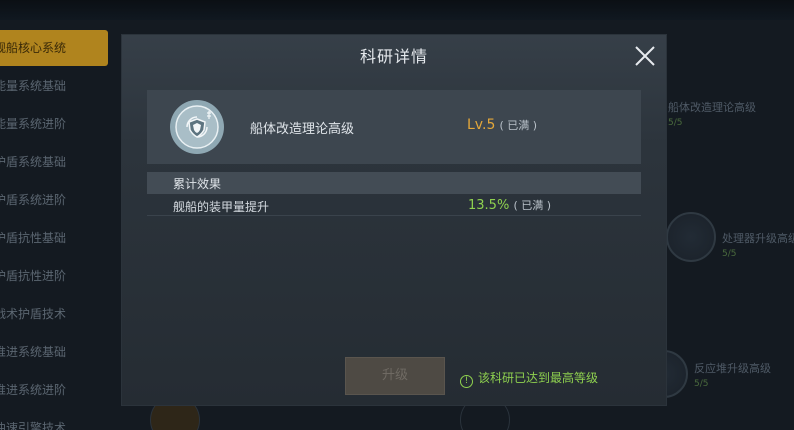 The height and width of the screenshot is (430, 794). I want to click on tech-level: Lv.5 ( 已满 ), so click(502, 125).